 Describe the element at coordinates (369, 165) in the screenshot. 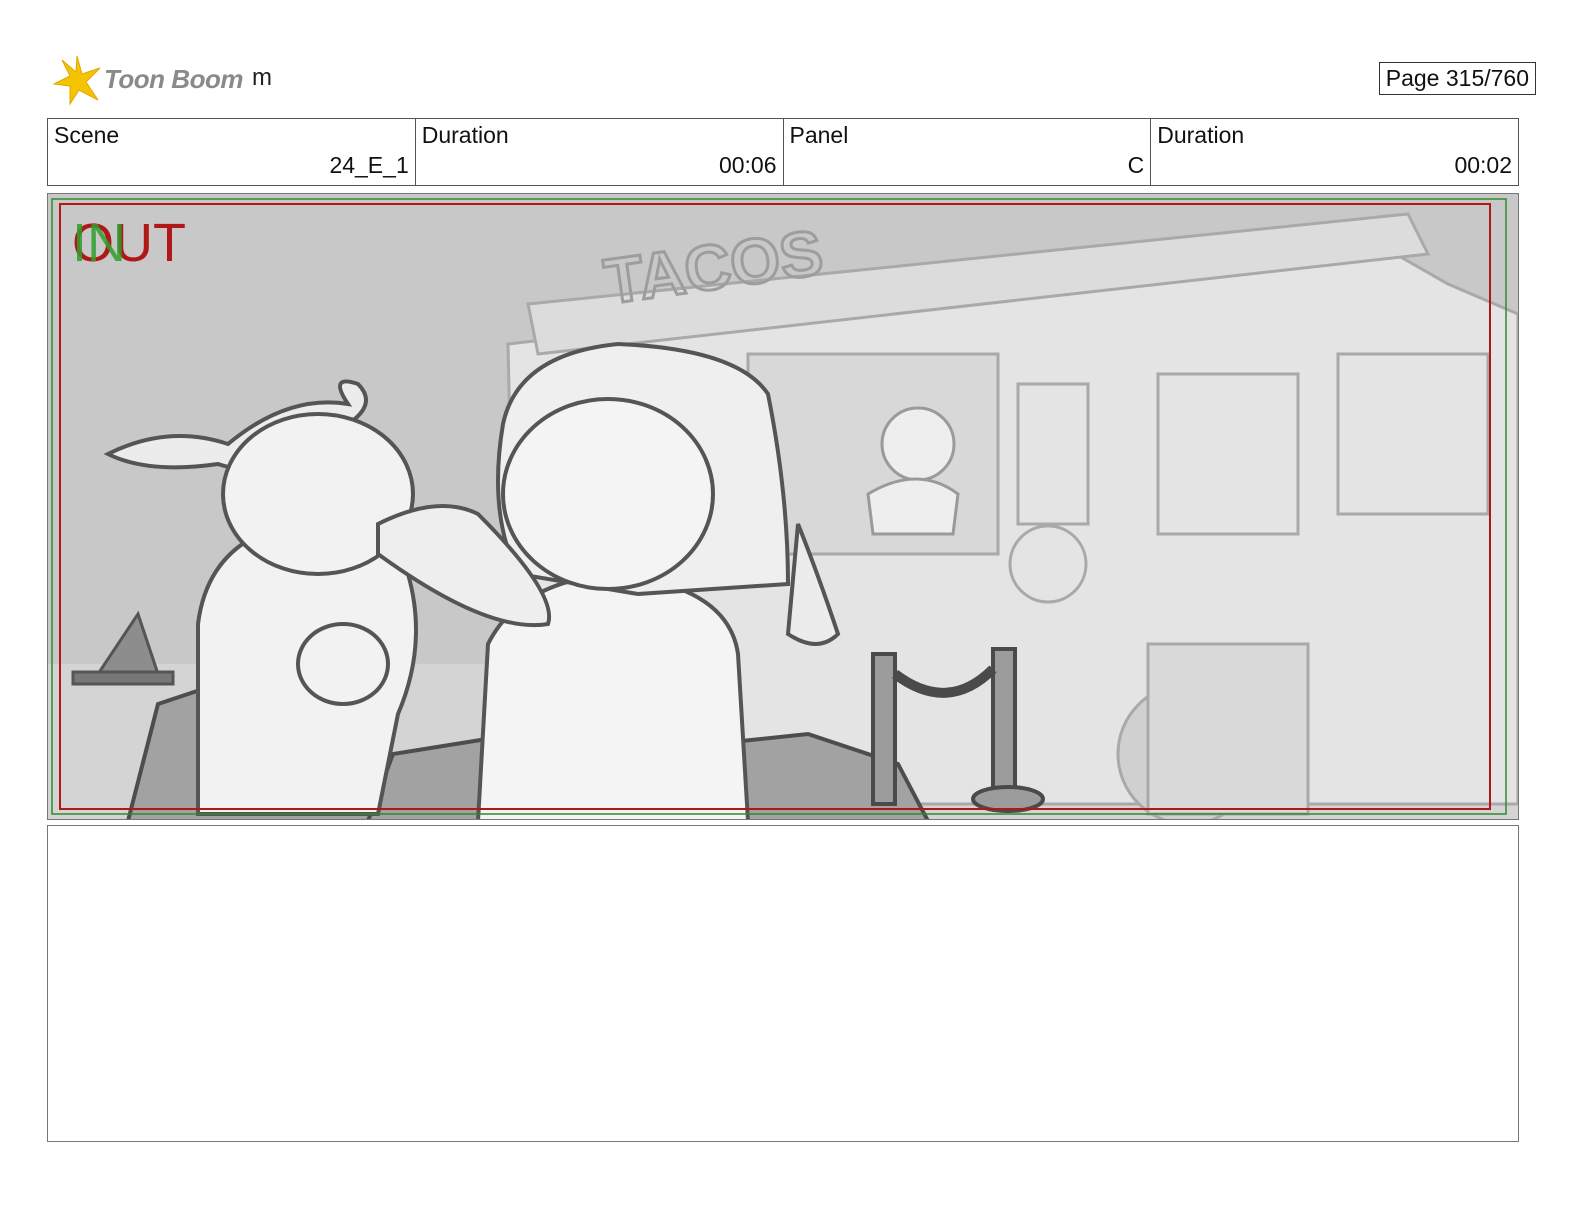

I see `scene-value: 24_E_1` at that location.